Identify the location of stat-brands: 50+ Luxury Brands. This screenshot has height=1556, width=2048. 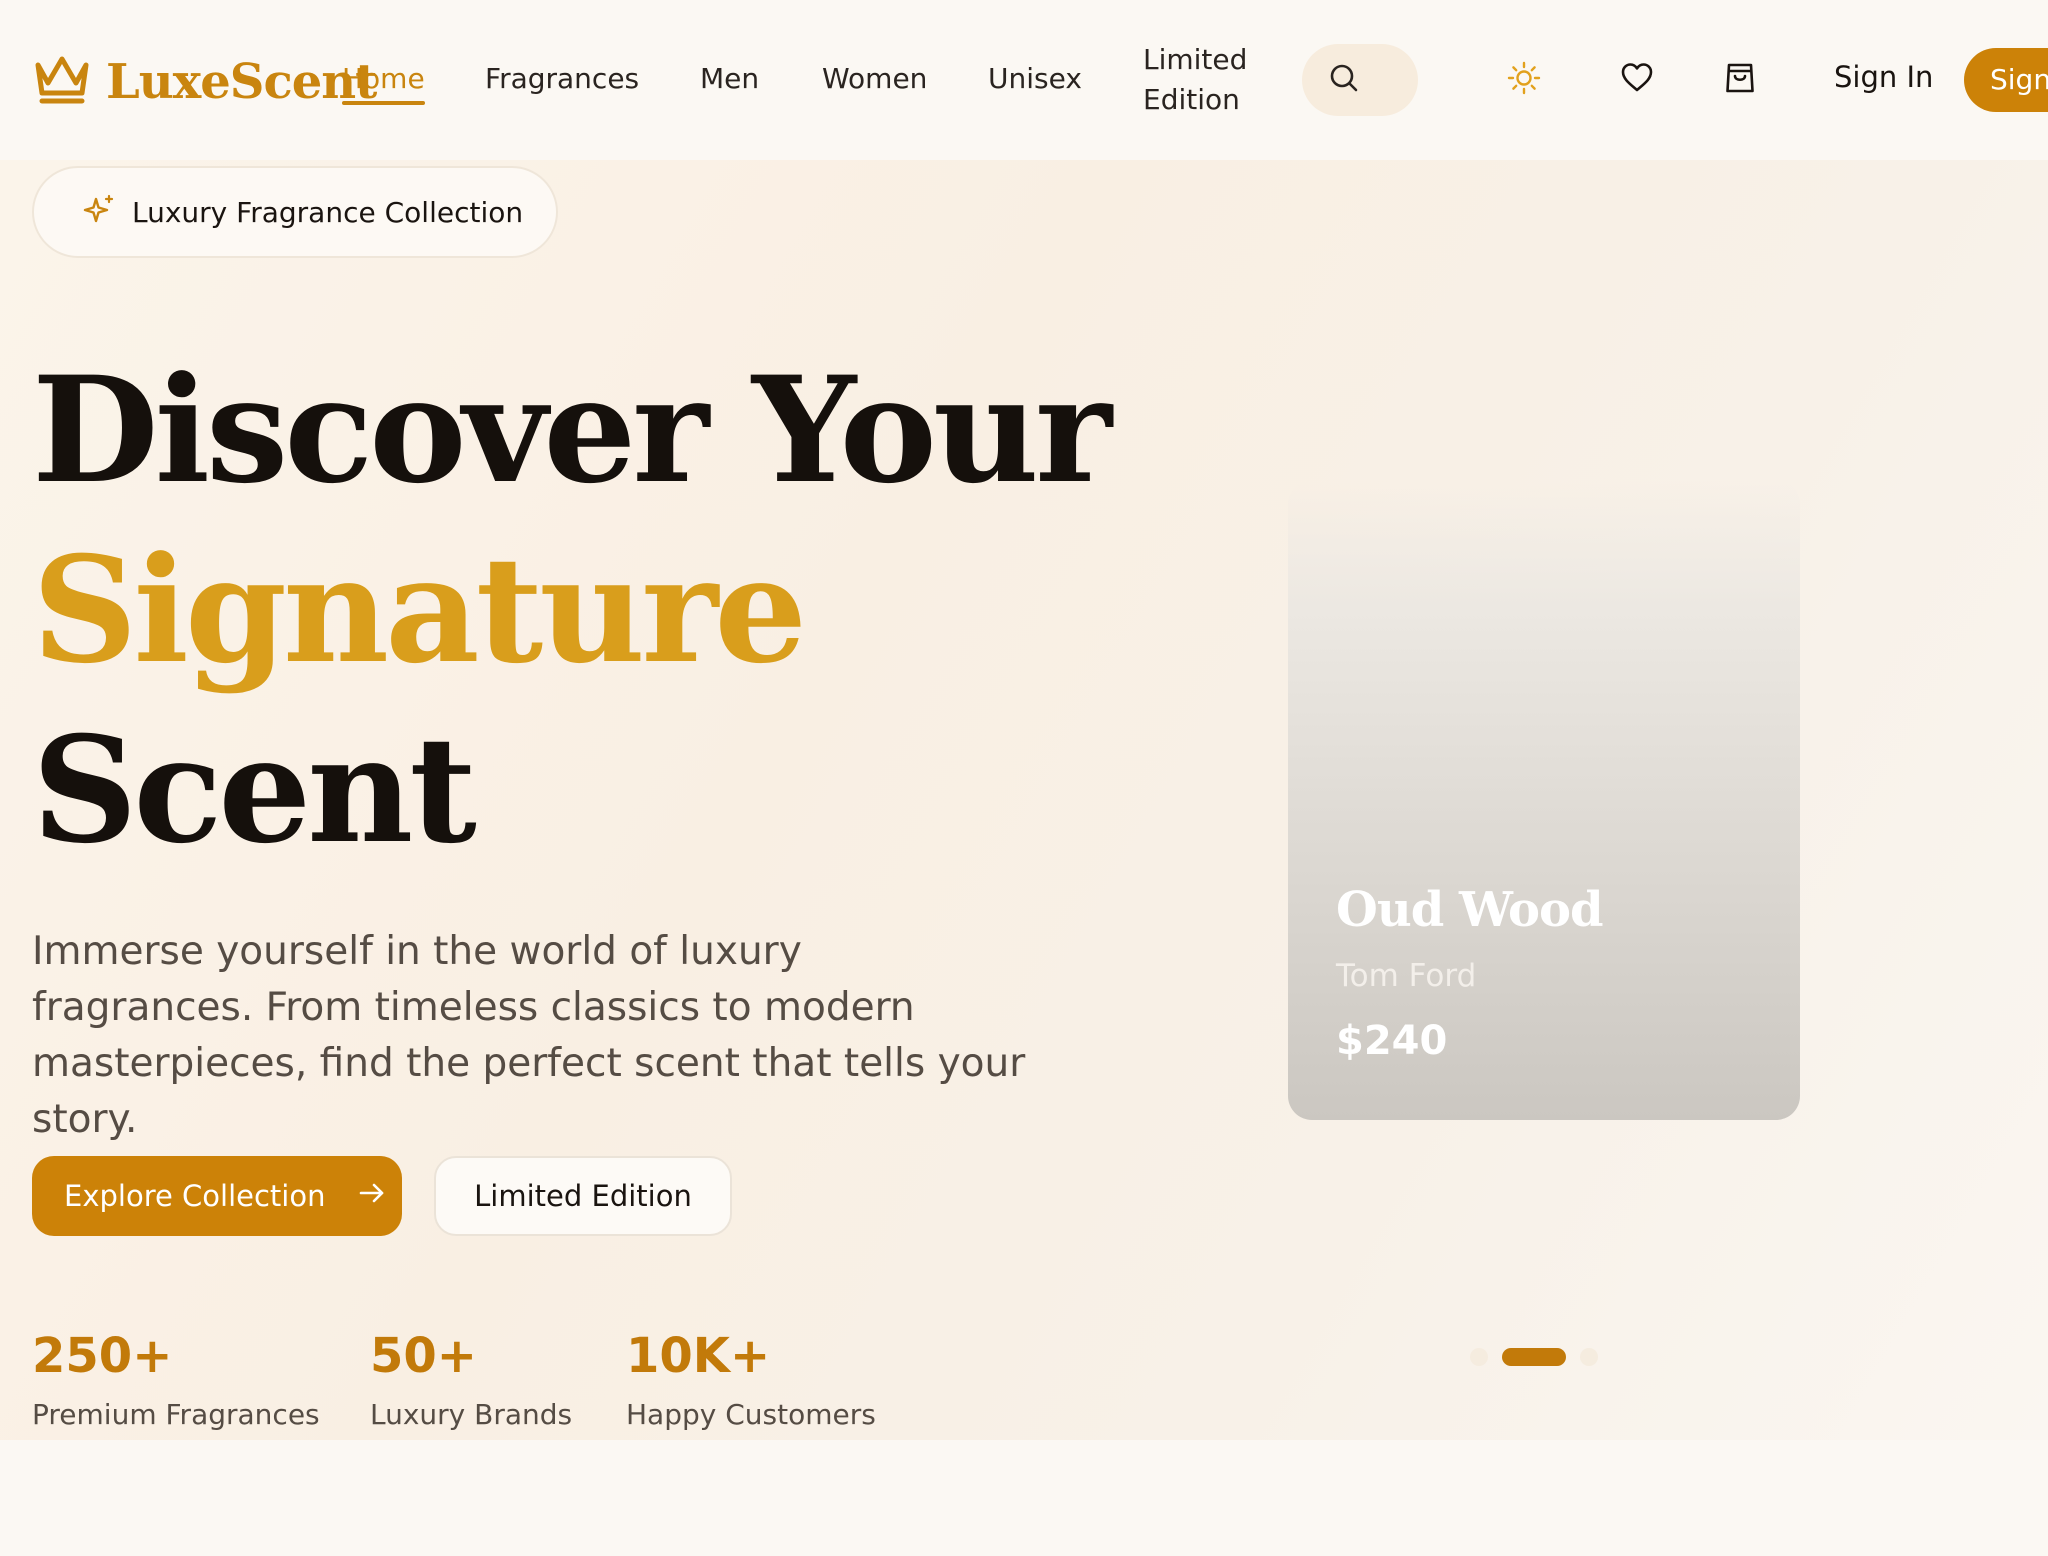
(471, 1381).